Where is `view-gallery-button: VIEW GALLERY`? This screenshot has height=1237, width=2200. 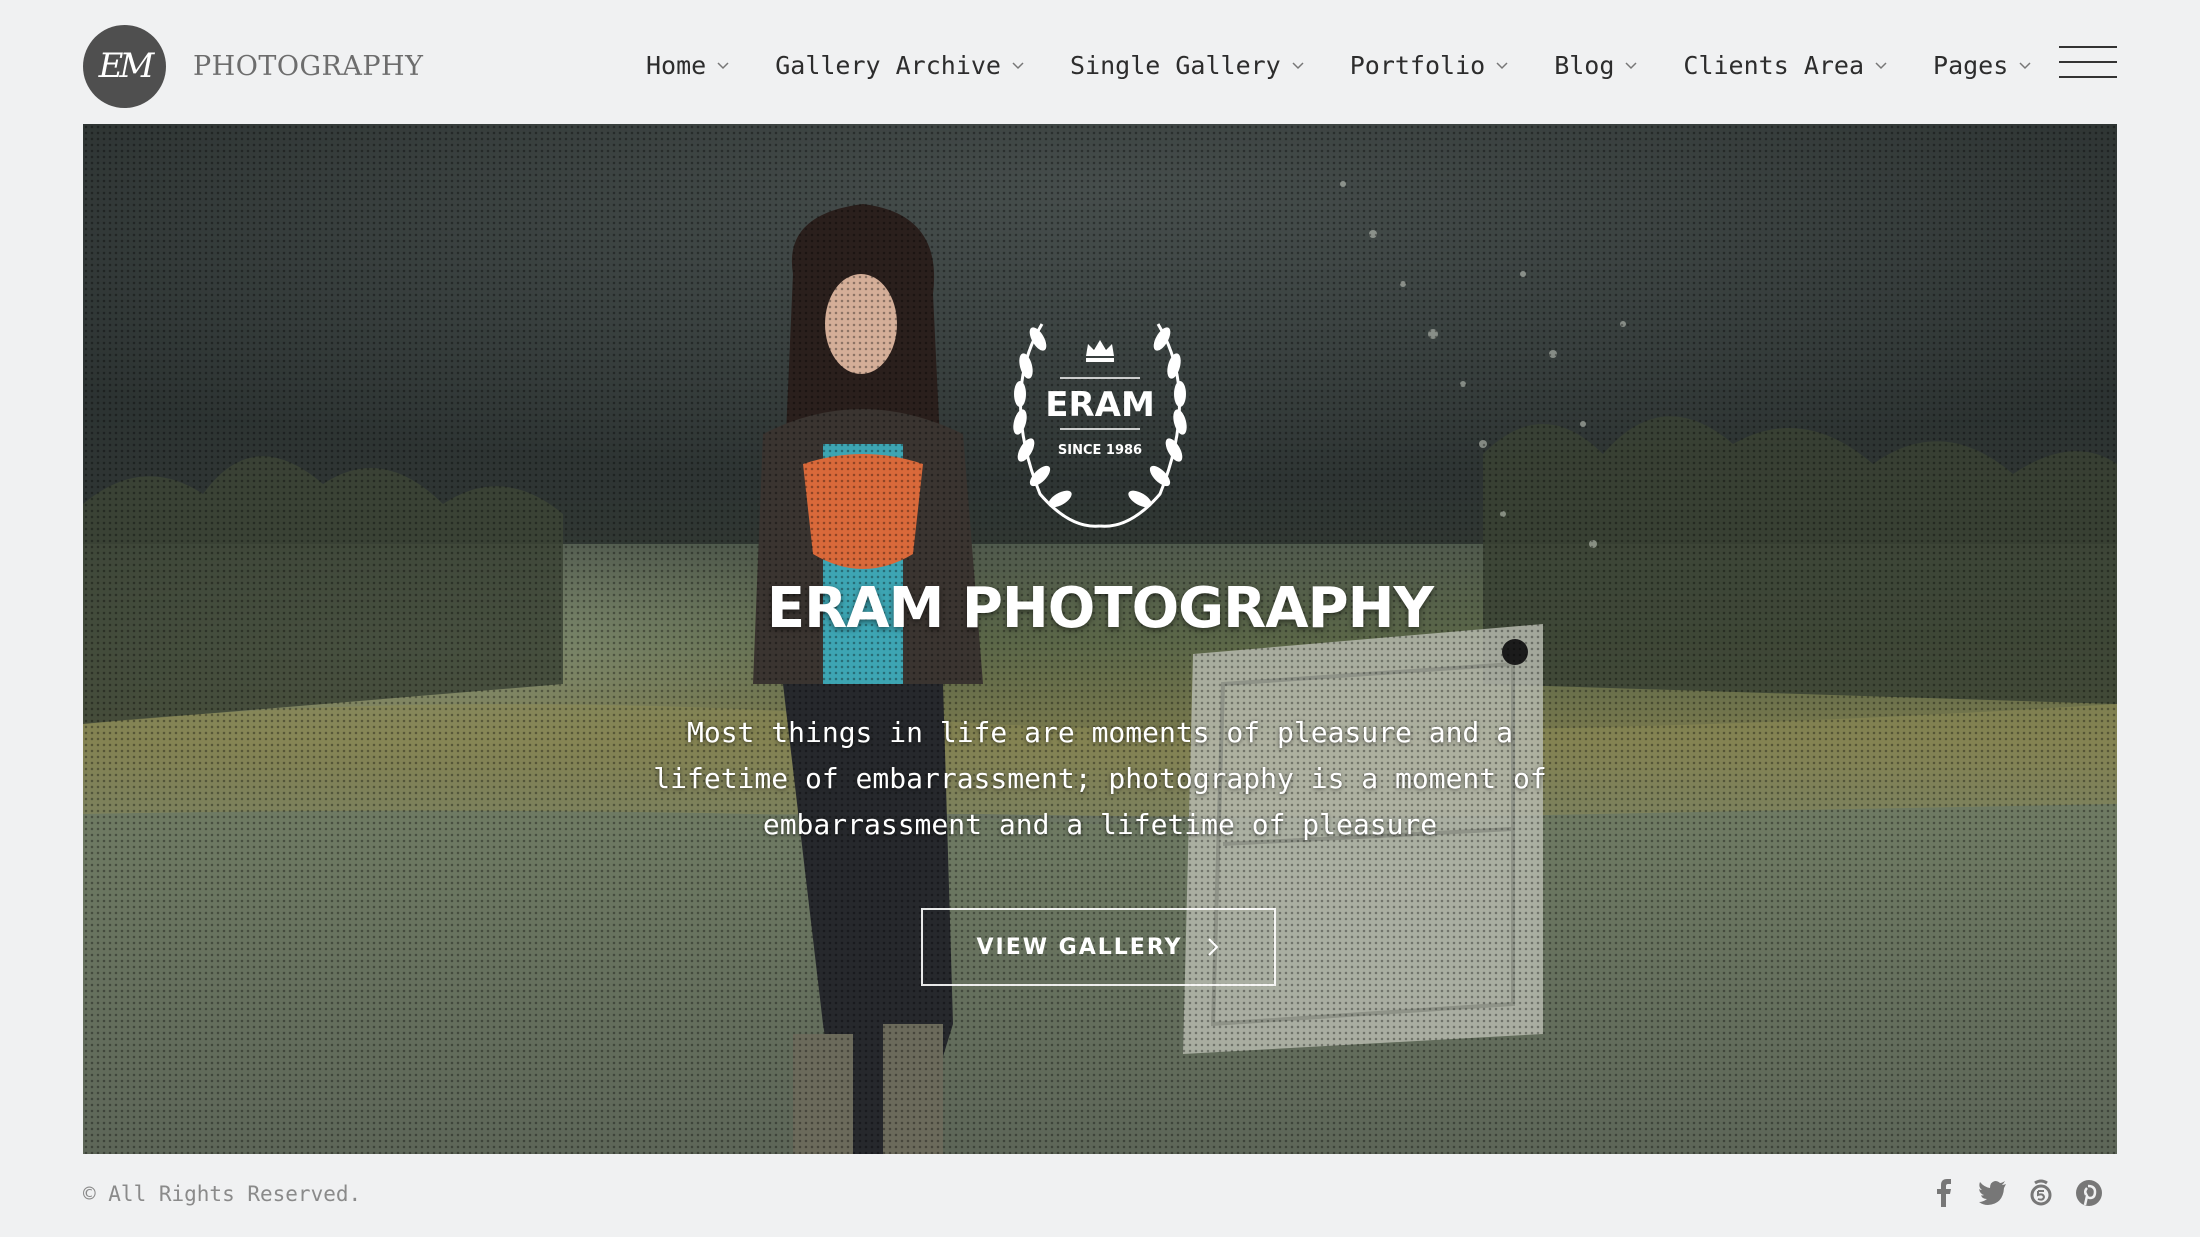 view-gallery-button: VIEW GALLERY is located at coordinates (1098, 947).